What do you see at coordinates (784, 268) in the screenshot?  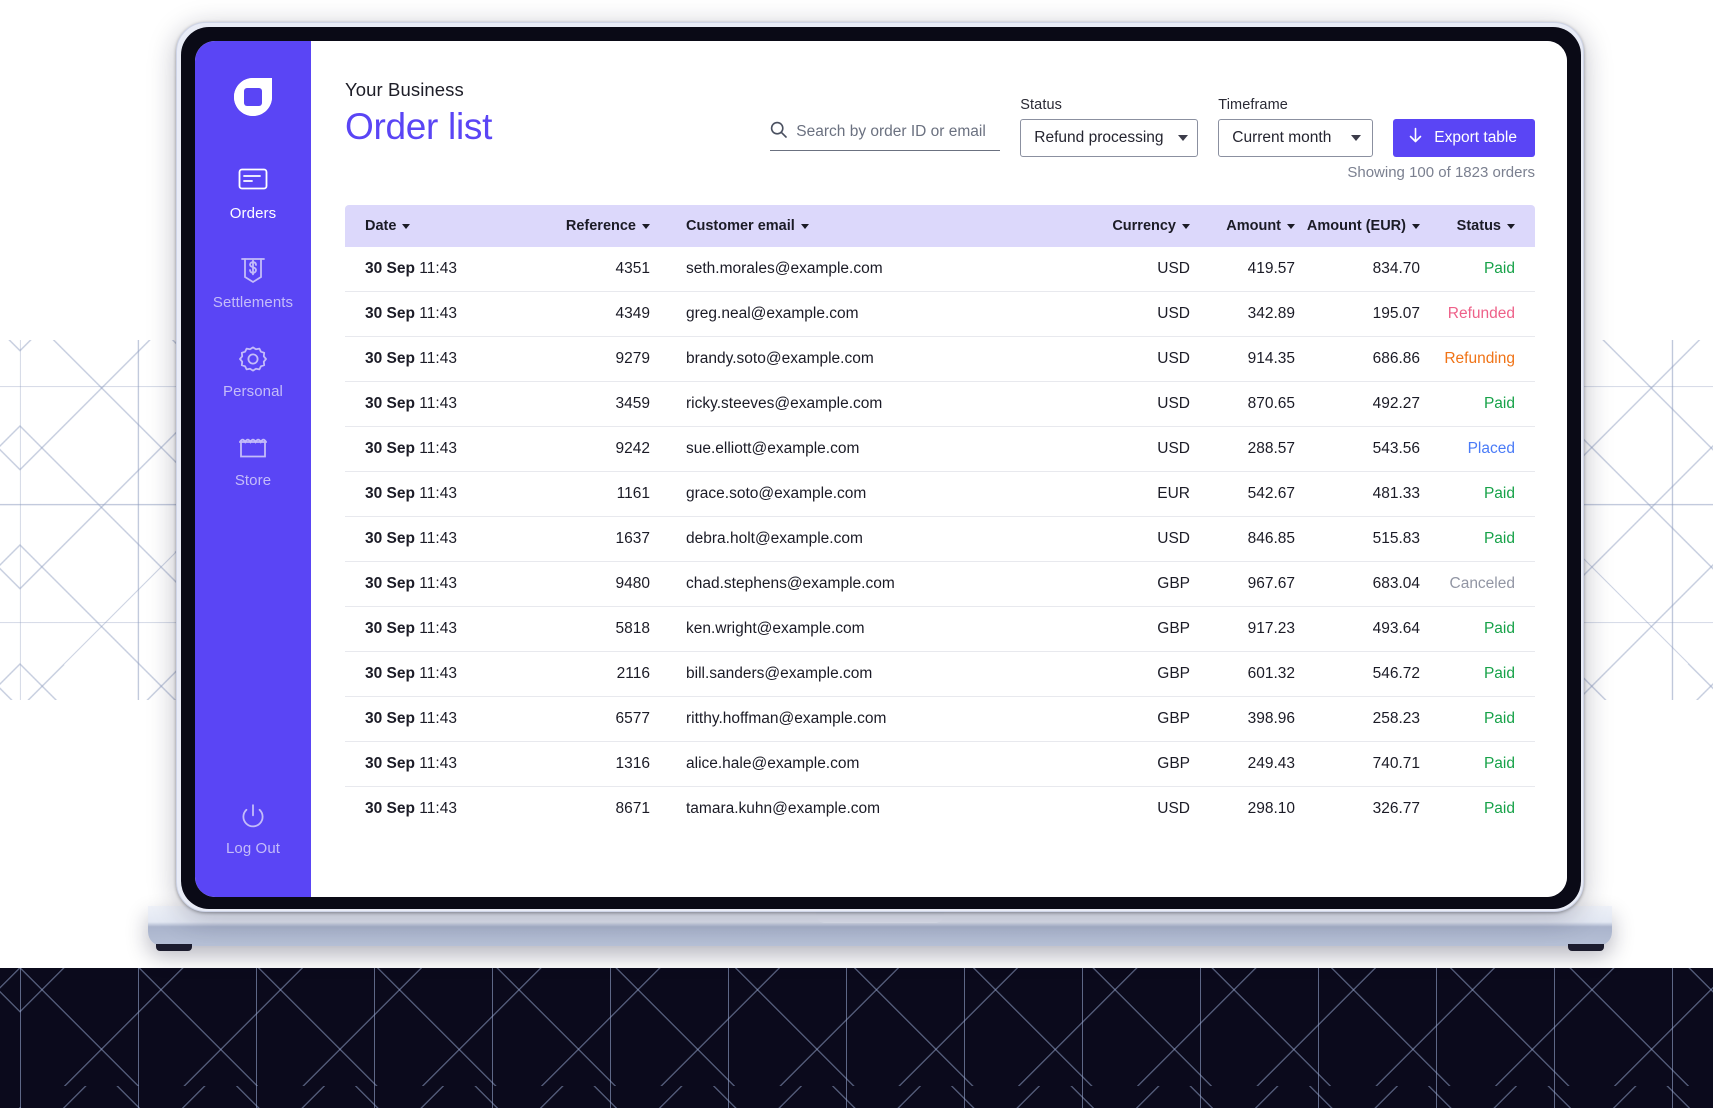 I see `cell-customer-email: seth.morales@example.com` at bounding box center [784, 268].